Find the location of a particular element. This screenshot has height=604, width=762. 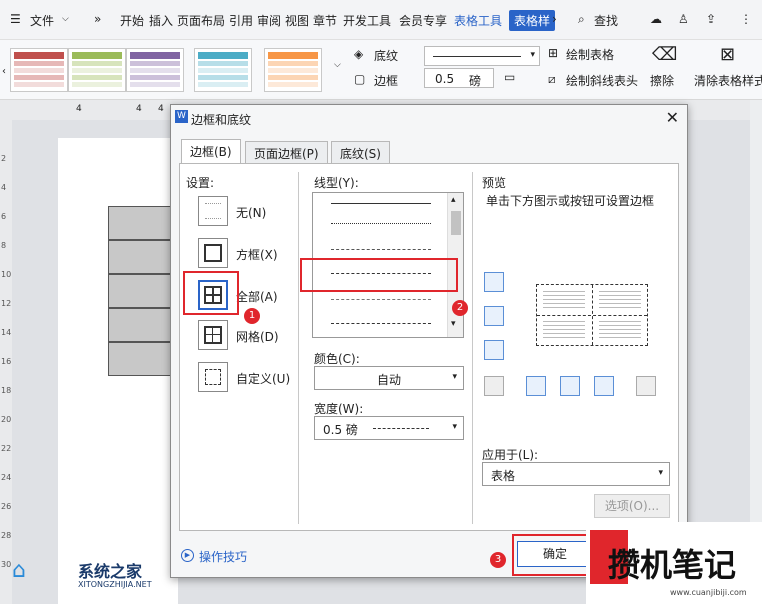

scrollbar is located at coordinates (756, 315).